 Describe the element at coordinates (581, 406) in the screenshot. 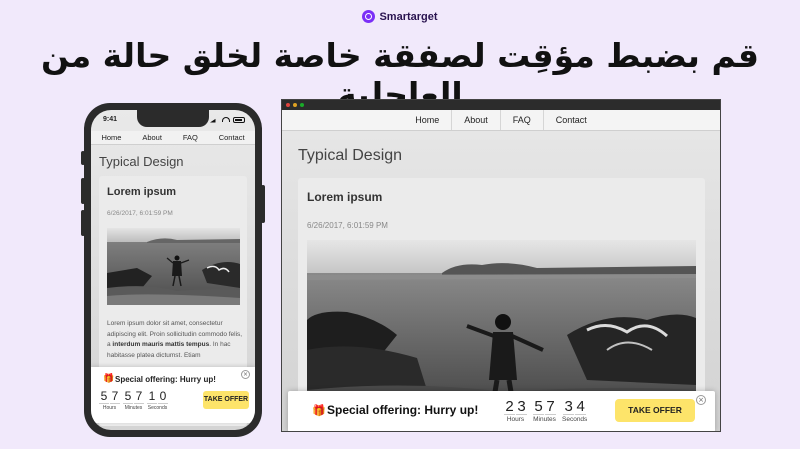

I see `countdown-digit: 4` at that location.